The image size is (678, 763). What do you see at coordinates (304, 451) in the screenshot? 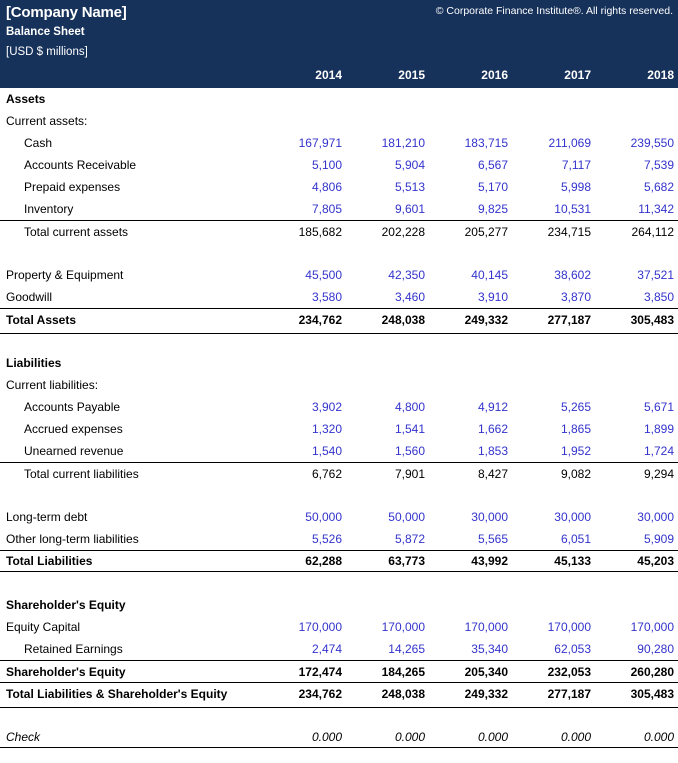
I see `cell-2014: 1,540` at bounding box center [304, 451].